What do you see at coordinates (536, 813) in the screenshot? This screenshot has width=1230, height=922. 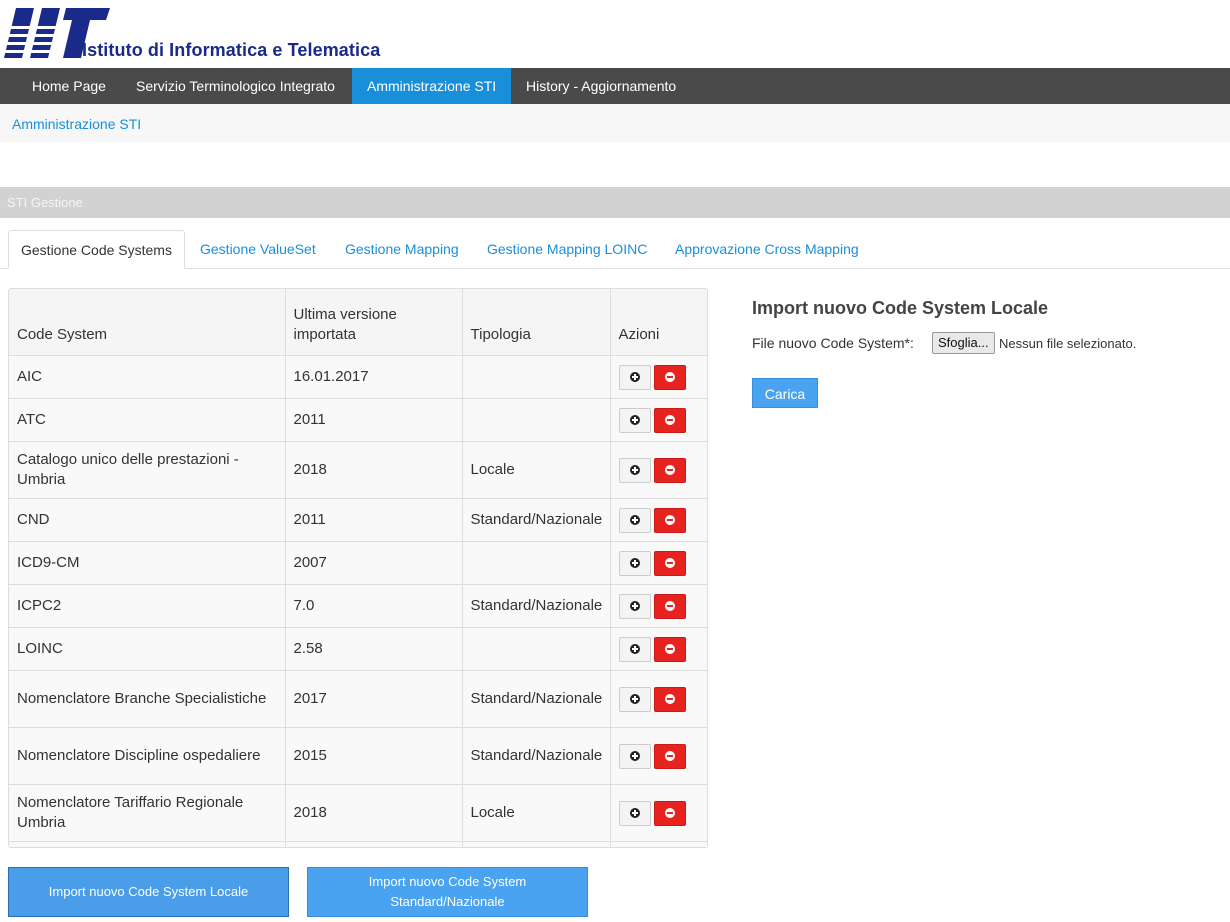 I see `cell-type: Locale` at bounding box center [536, 813].